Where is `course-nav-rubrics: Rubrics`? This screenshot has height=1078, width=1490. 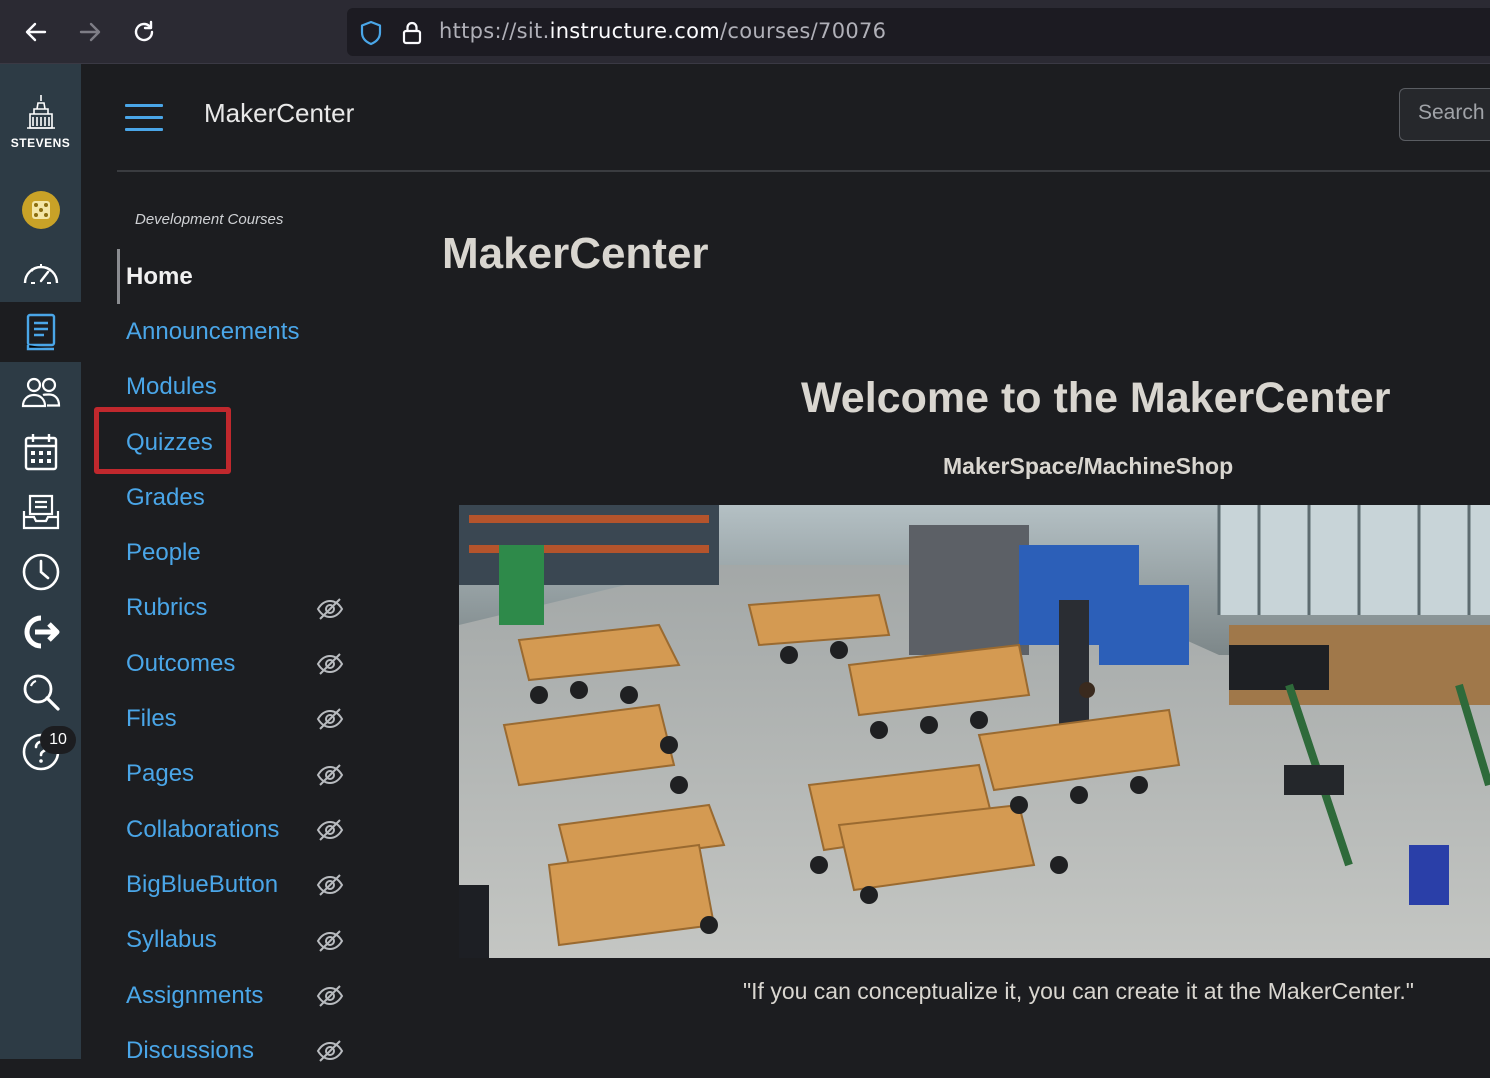
course-nav-rubrics: Rubrics is located at coordinates (257, 608).